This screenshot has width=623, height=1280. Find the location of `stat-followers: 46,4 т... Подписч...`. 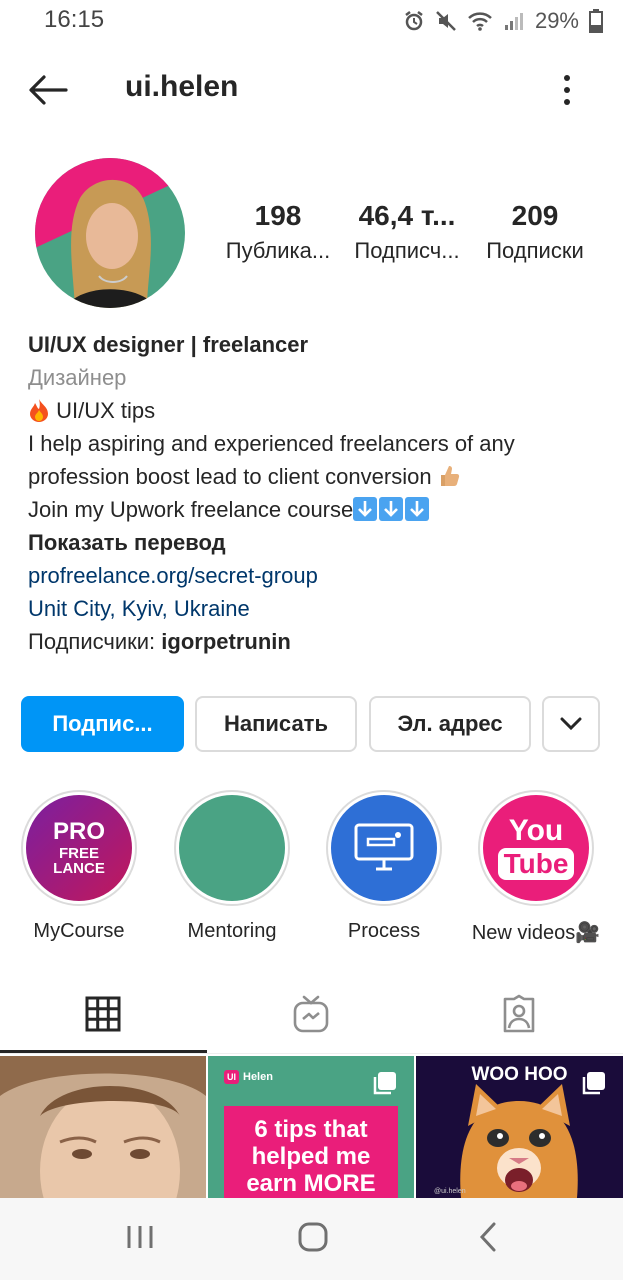

stat-followers: 46,4 т... Подписч... is located at coordinates (407, 232).